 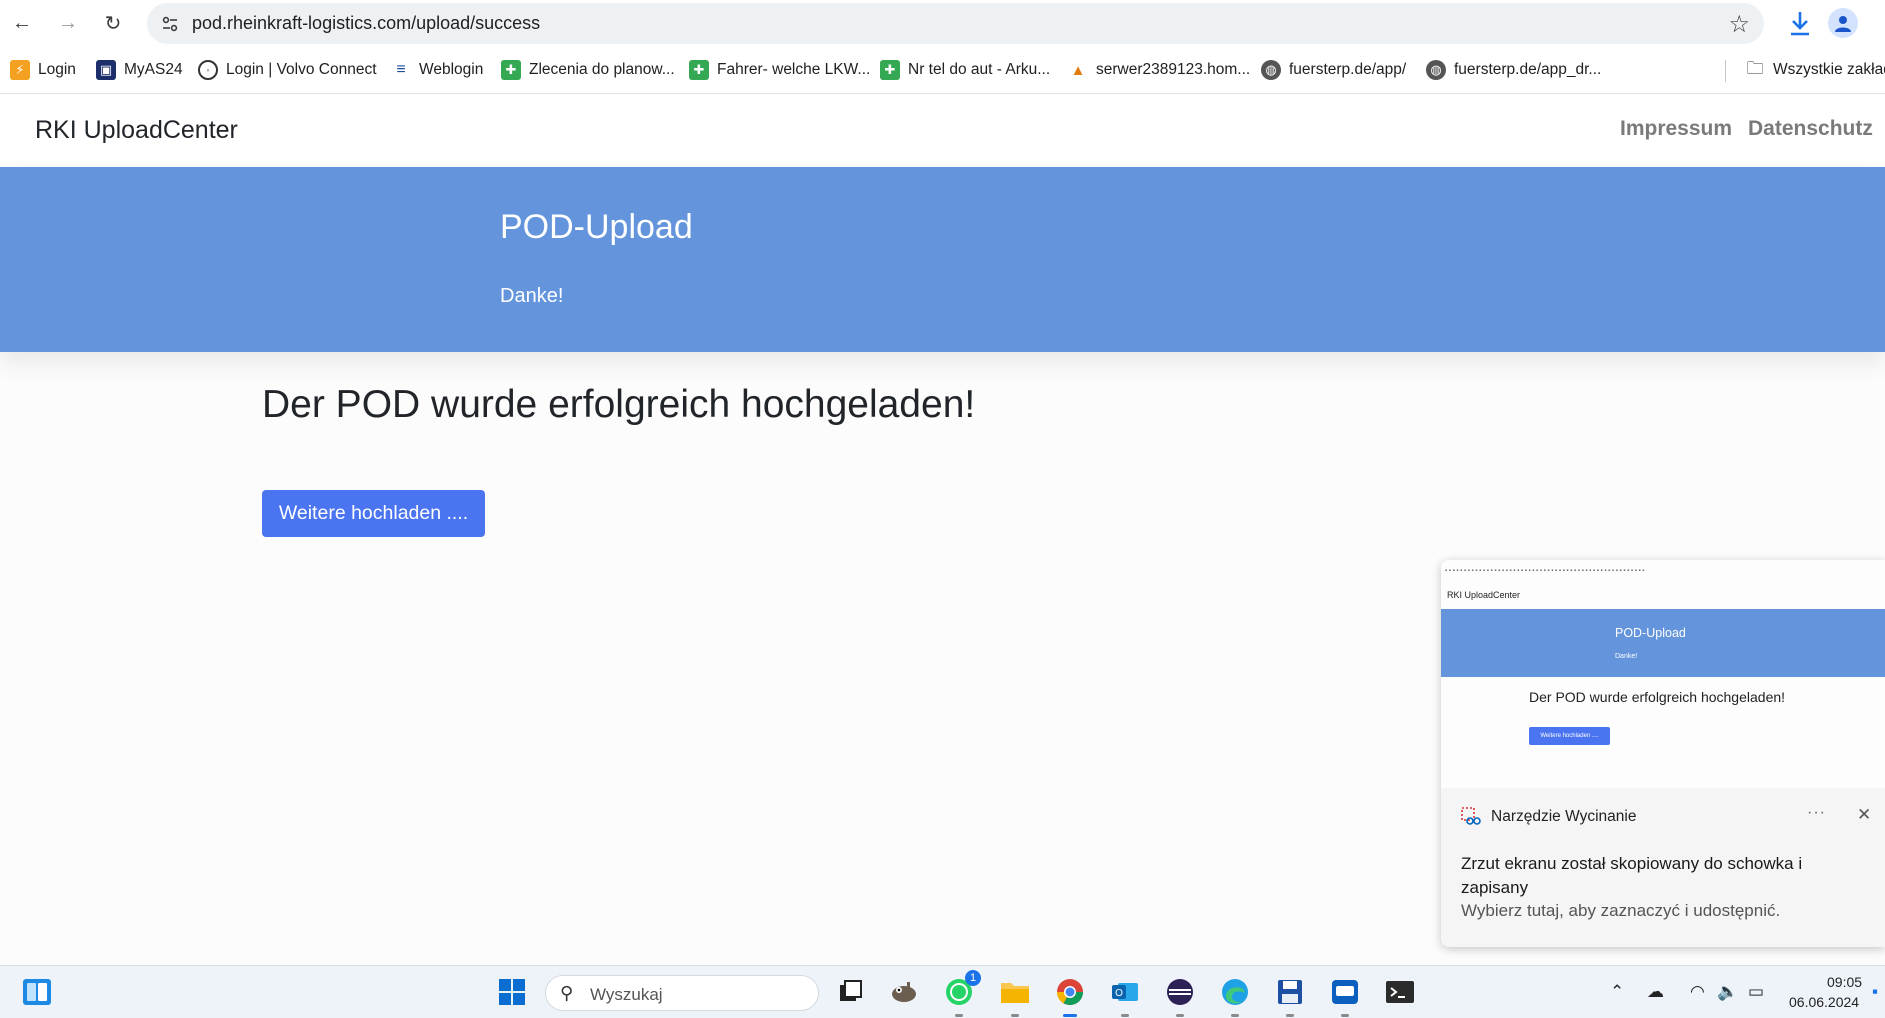 I want to click on taskbar-search: ⚲ Wyszukaj, so click(x=682, y=993).